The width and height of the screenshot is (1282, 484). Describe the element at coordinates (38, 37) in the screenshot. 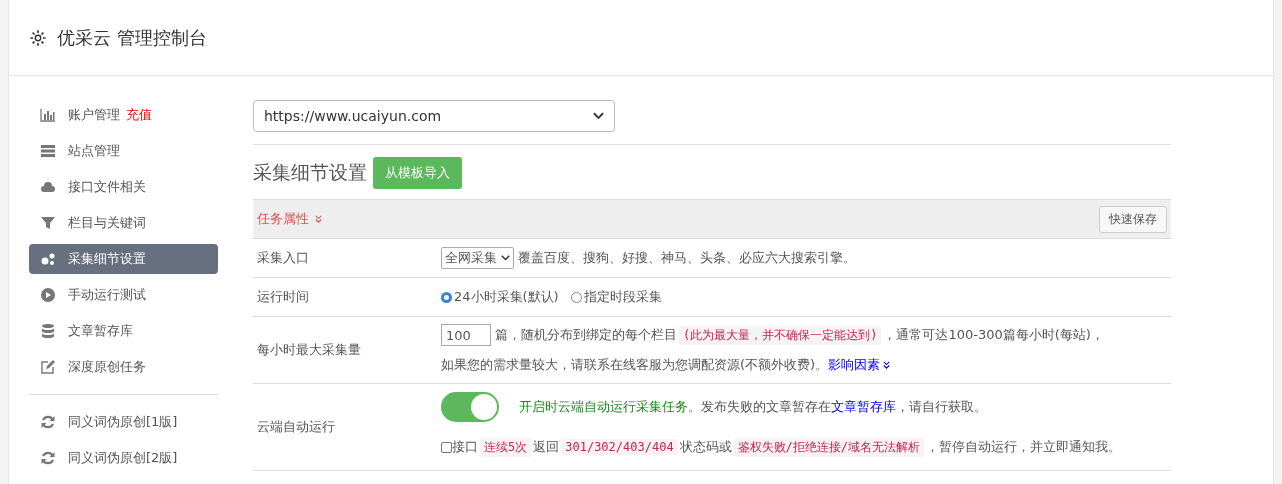

I see `gear-icon` at that location.